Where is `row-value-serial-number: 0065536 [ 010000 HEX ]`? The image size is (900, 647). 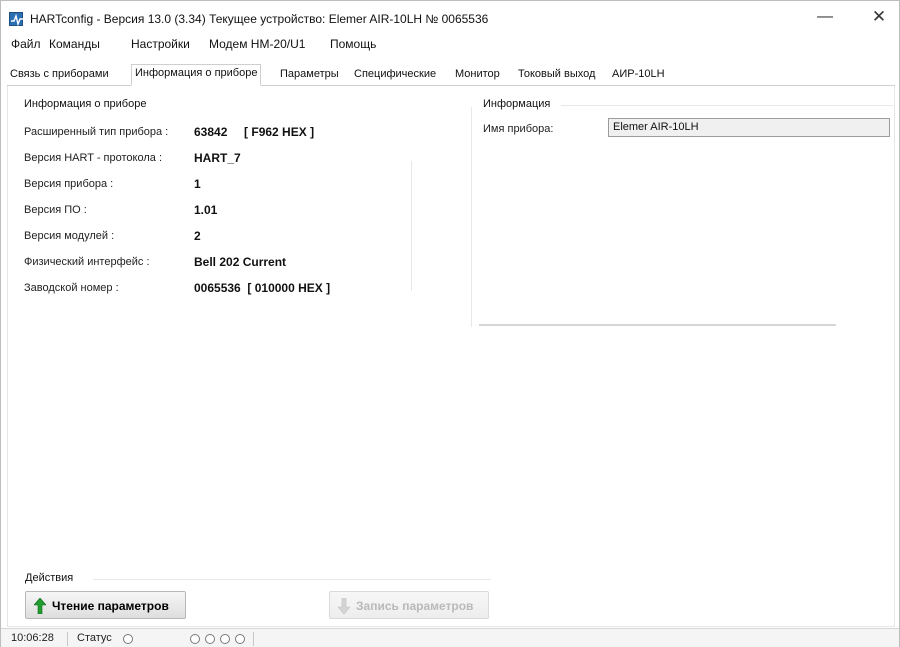 row-value-serial-number: 0065536 [ 010000 HEX ] is located at coordinates (262, 288).